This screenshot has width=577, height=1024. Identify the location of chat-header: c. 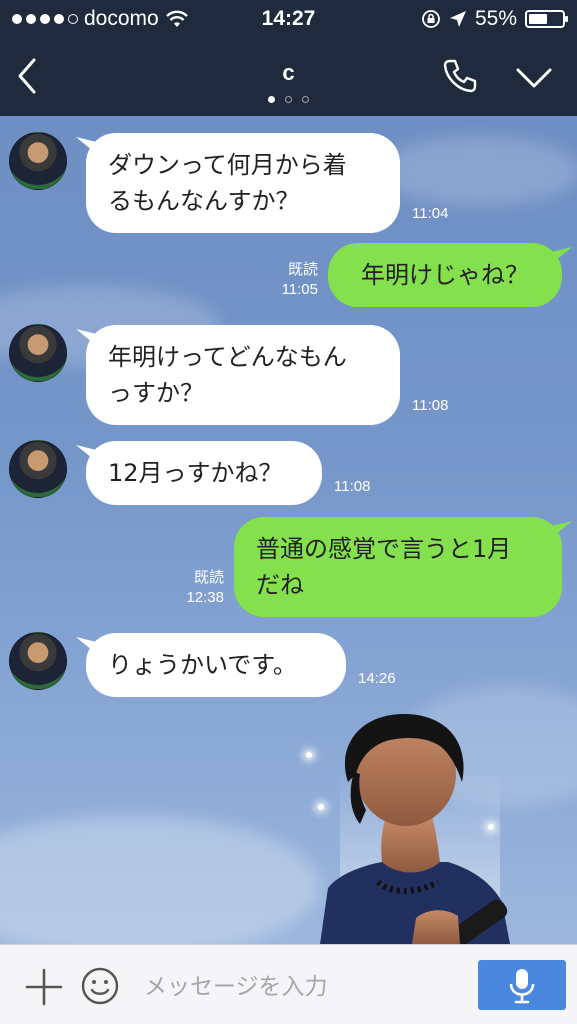
(288, 77).